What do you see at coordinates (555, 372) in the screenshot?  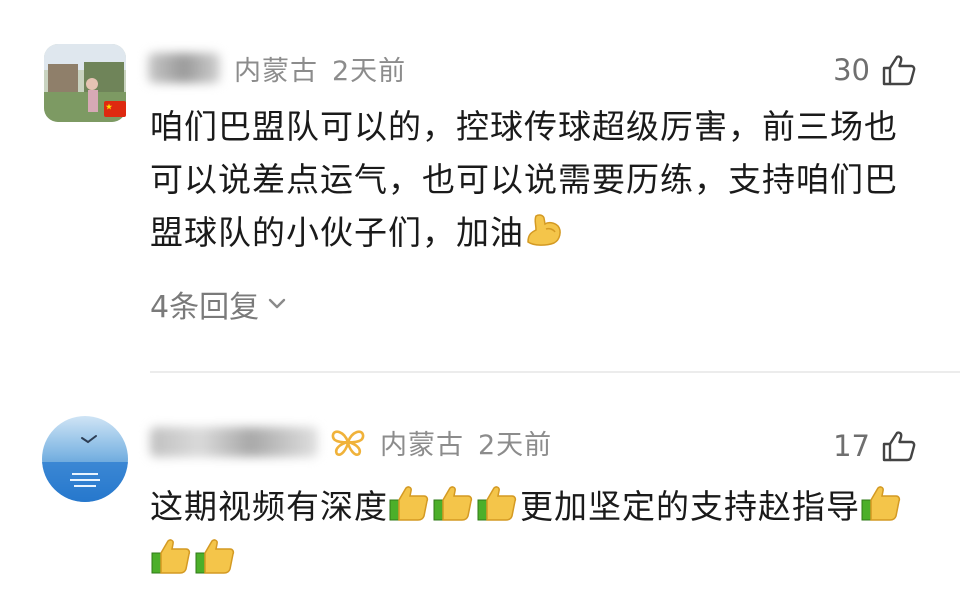 I see `comment-divider` at bounding box center [555, 372].